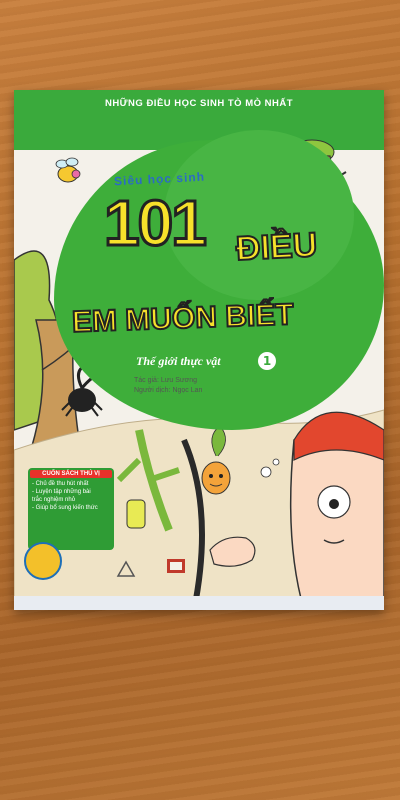  What do you see at coordinates (168, 386) in the screenshot?
I see `credits: Tác giả: Lưu Sương Người dịch: Ngọc Lan` at bounding box center [168, 386].